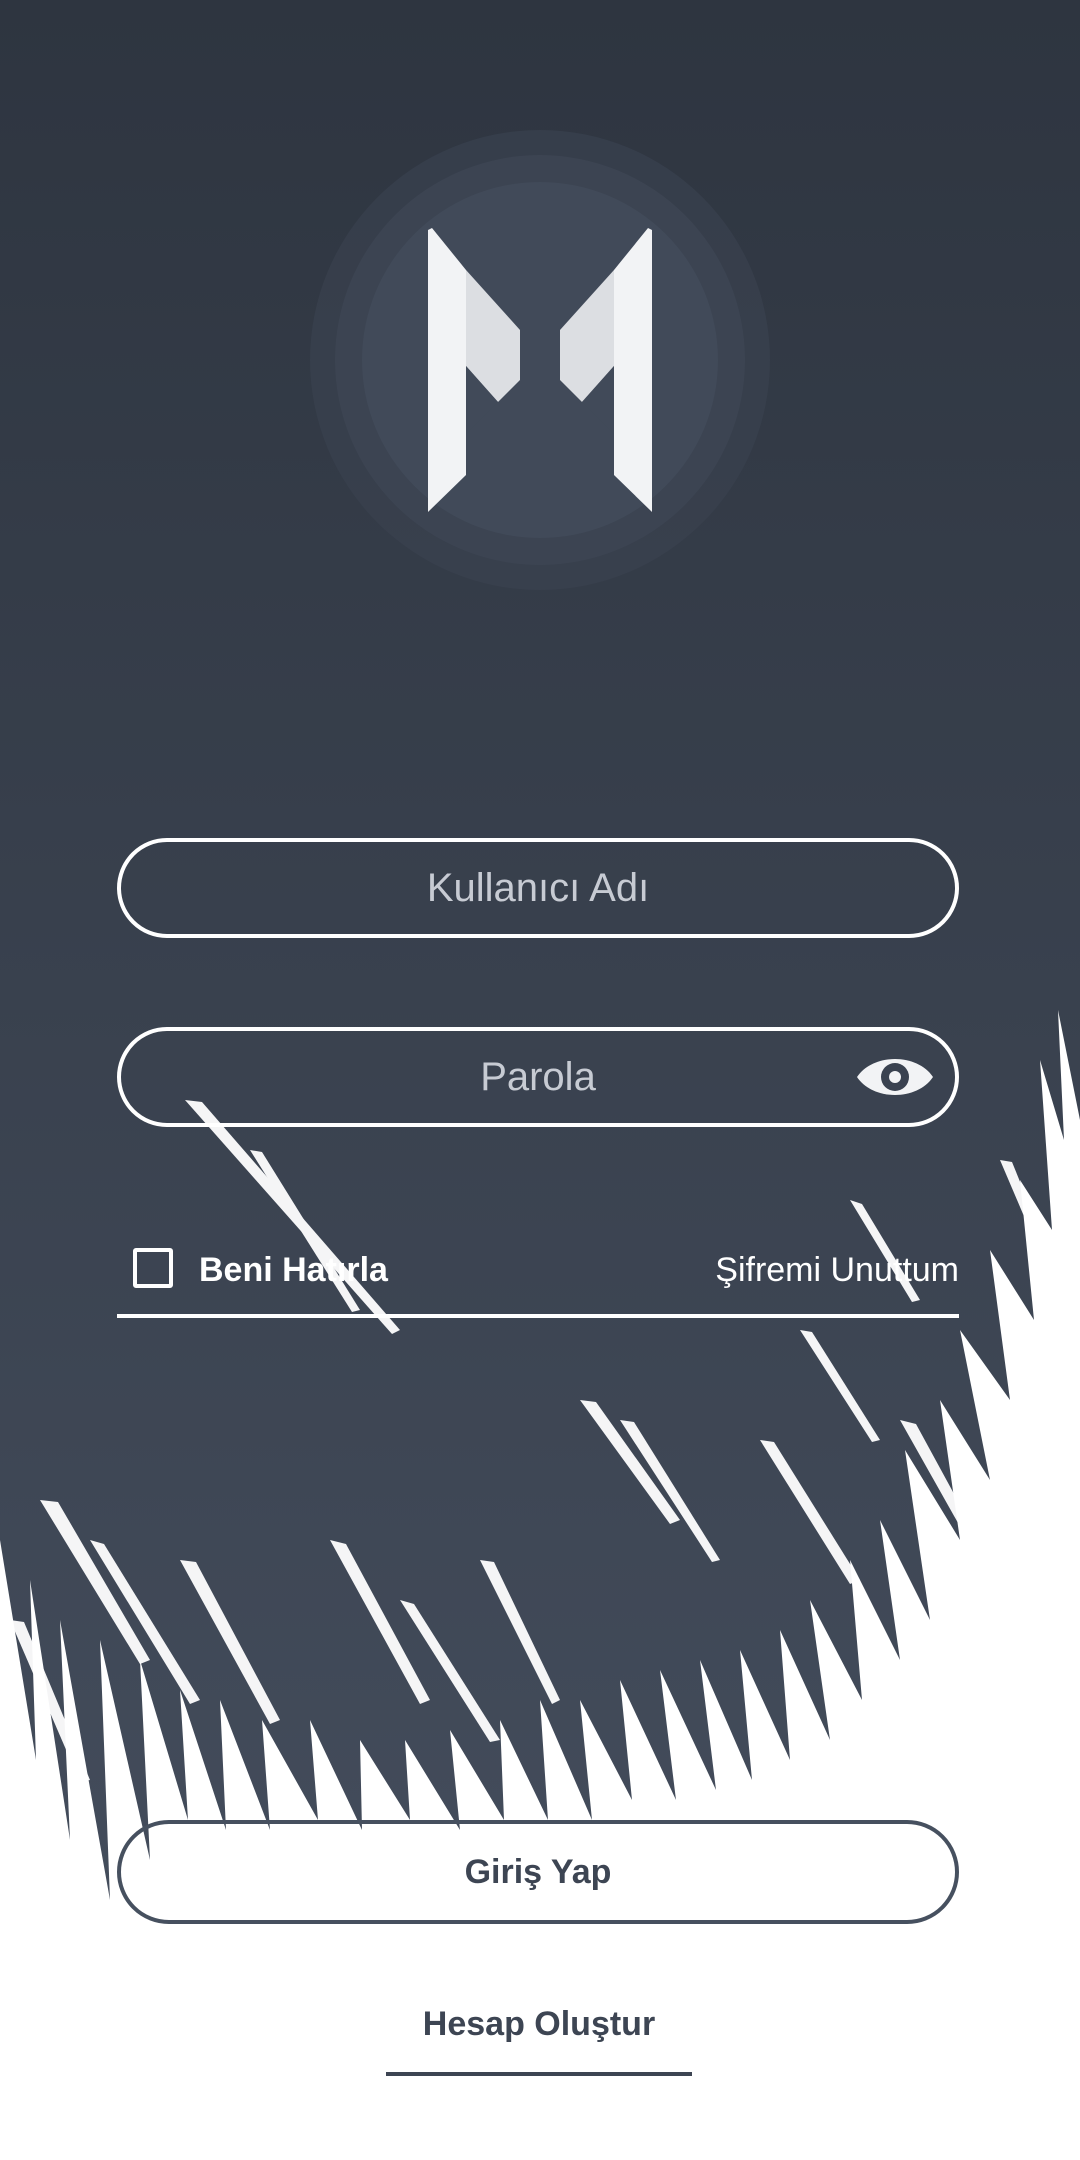 The width and height of the screenshot is (1080, 2160). I want to click on eye-icon, so click(895, 1077).